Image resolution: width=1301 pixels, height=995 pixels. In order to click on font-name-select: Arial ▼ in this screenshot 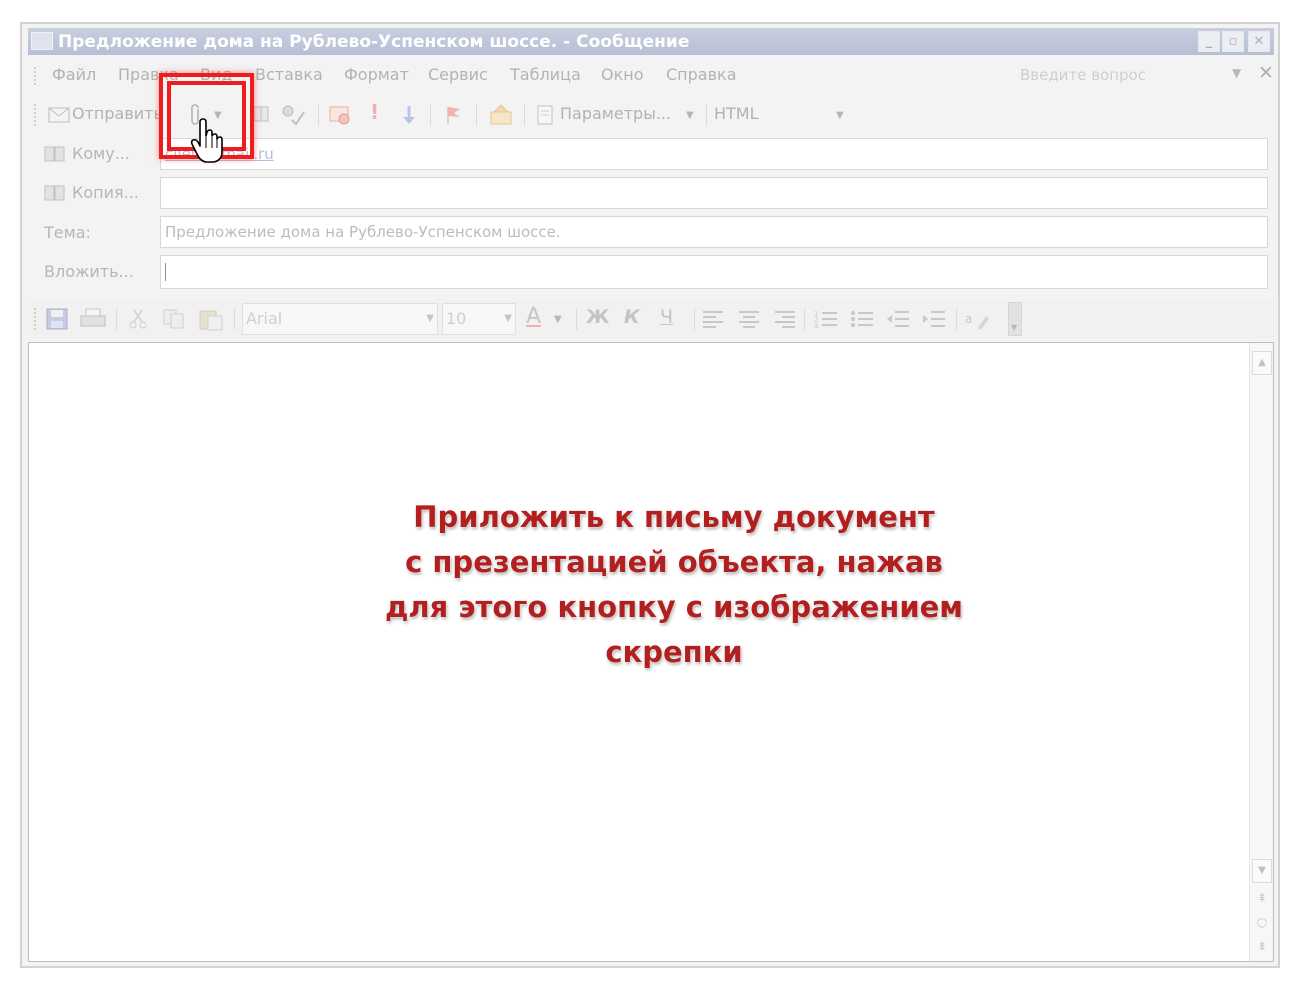, I will do `click(340, 319)`.